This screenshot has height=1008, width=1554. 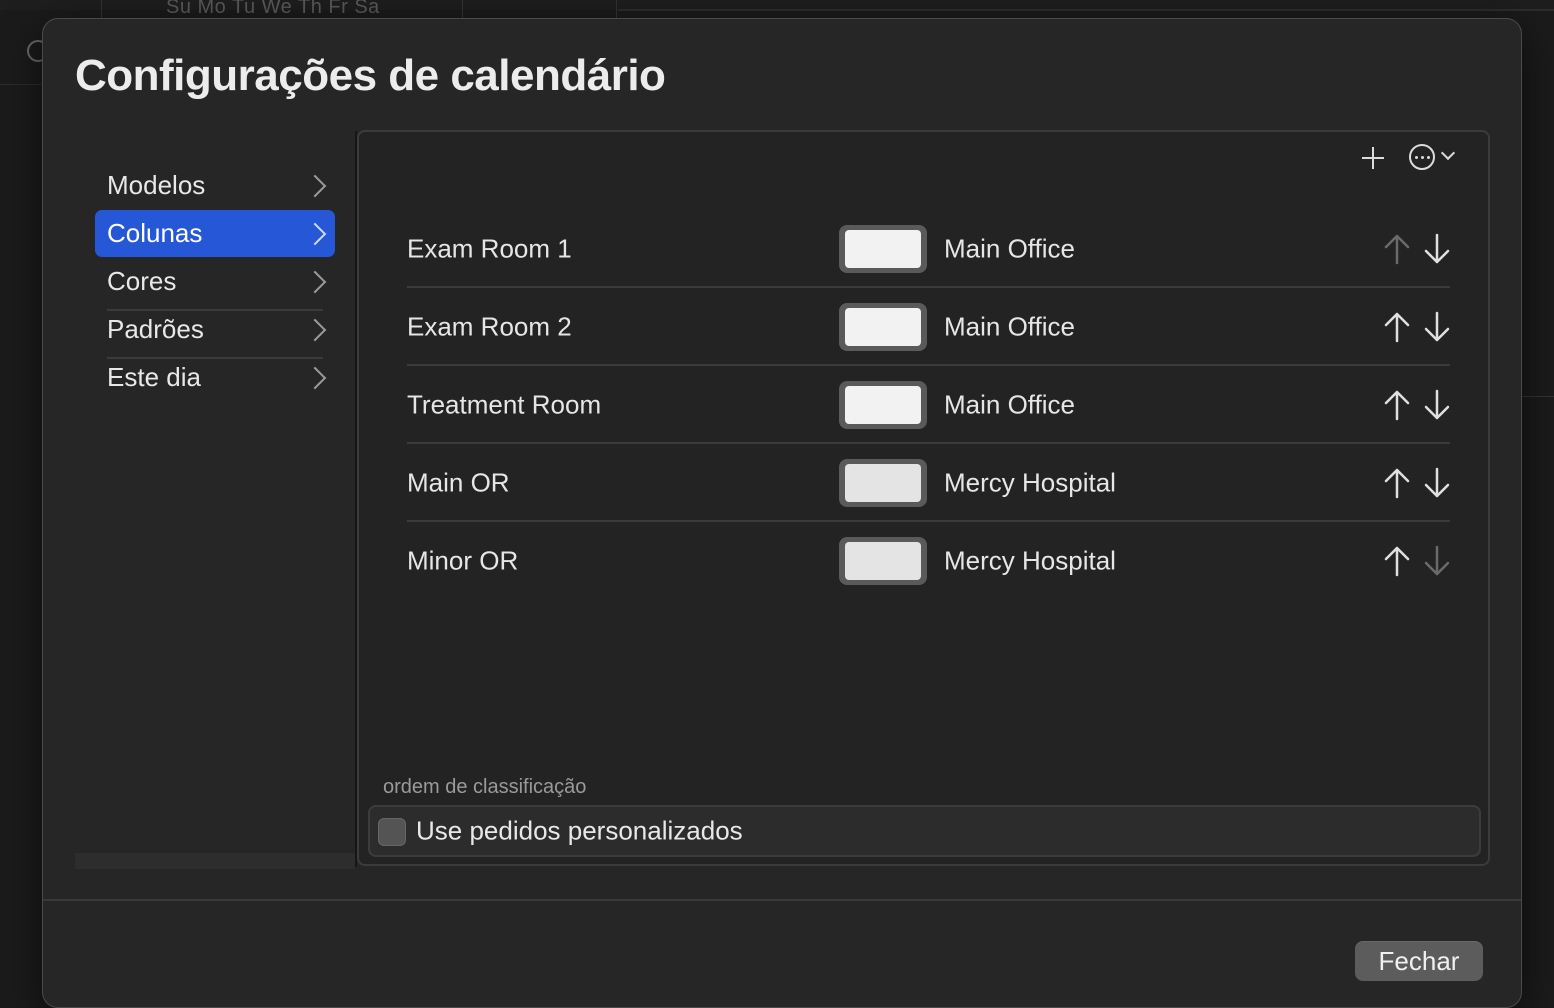 What do you see at coordinates (155, 329) in the screenshot?
I see `sidebar-item-label: Padrões` at bounding box center [155, 329].